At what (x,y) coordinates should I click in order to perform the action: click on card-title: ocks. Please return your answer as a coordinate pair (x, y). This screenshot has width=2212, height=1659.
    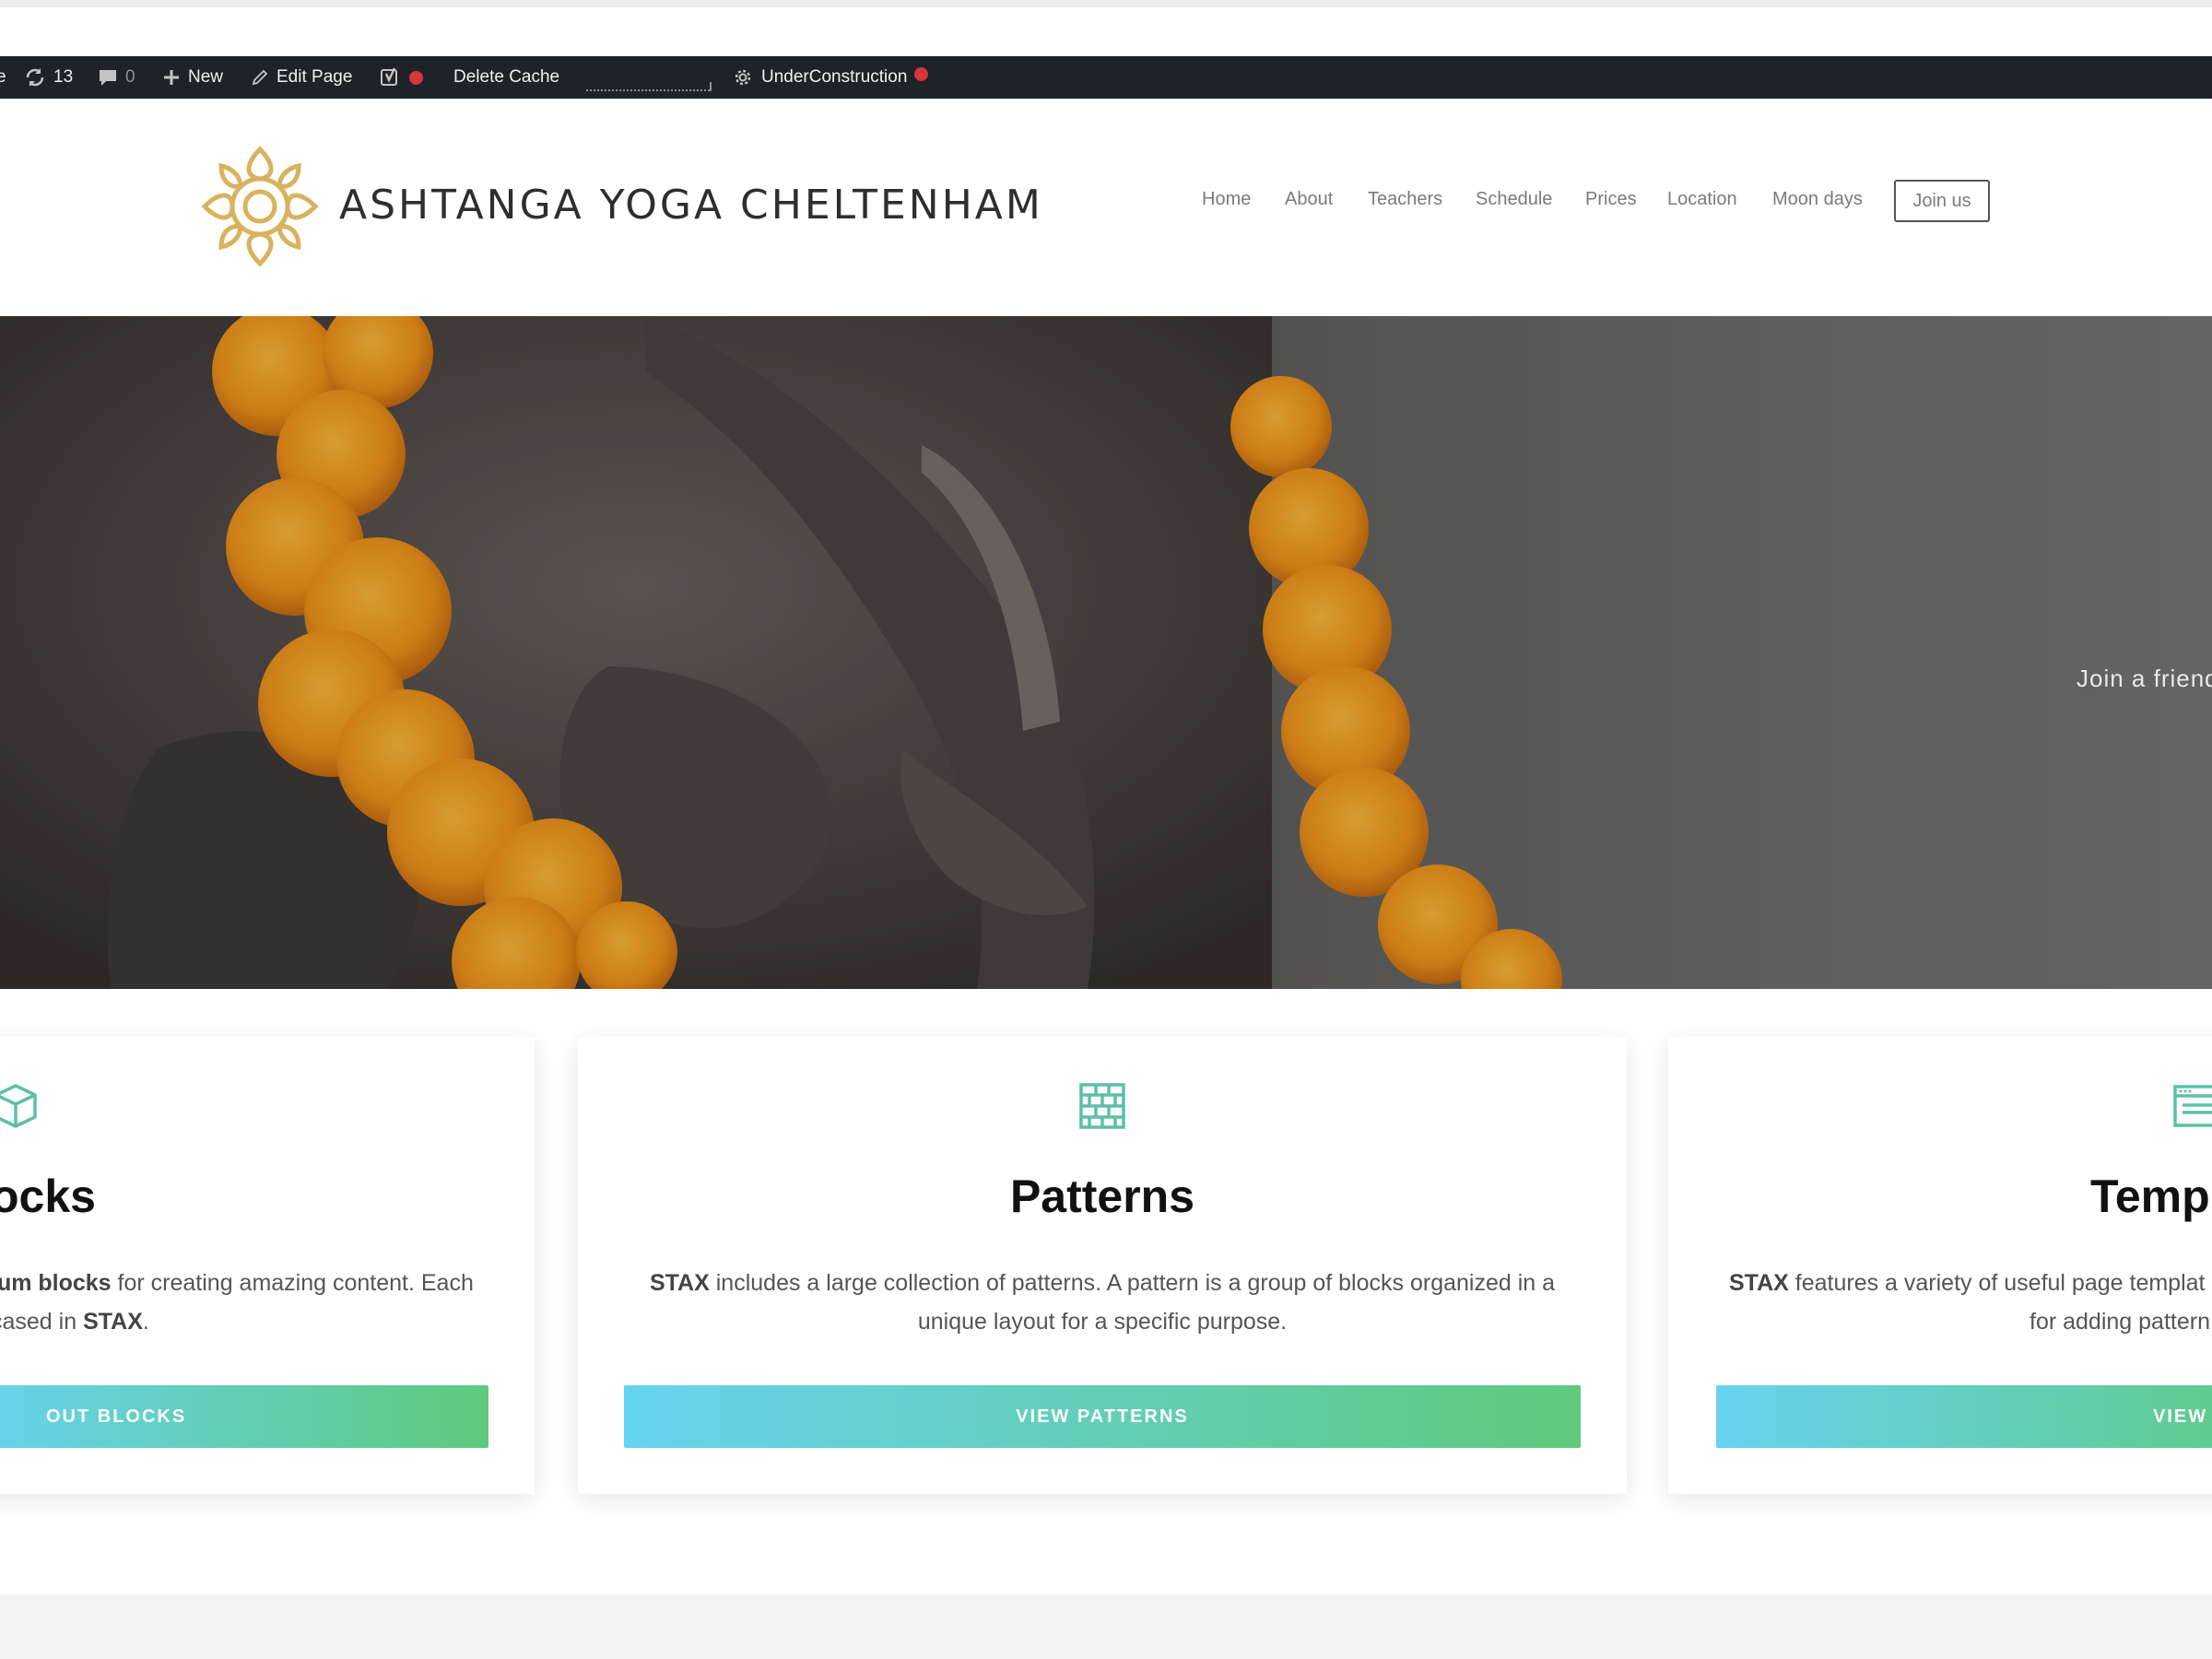
    Looking at the image, I should click on (48, 1196).